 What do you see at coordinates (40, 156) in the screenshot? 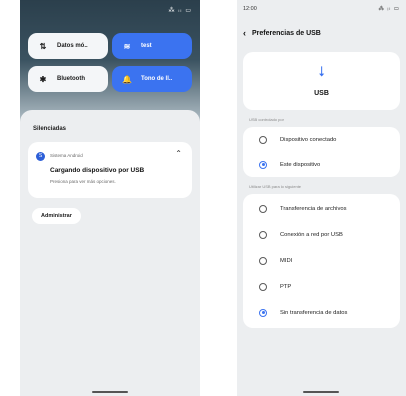
I see `android-system-icon: S` at bounding box center [40, 156].